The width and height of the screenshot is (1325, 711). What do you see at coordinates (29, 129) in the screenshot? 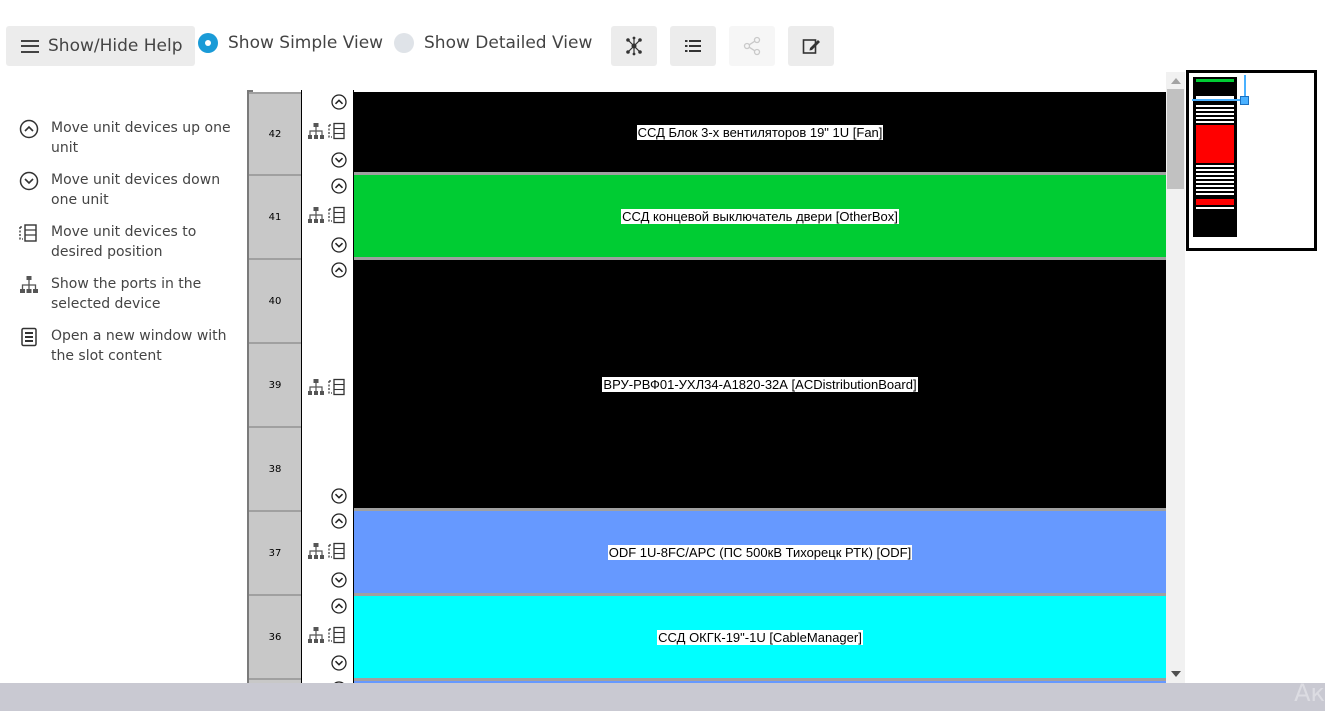
I see `chevron-up-circle-icon` at bounding box center [29, 129].